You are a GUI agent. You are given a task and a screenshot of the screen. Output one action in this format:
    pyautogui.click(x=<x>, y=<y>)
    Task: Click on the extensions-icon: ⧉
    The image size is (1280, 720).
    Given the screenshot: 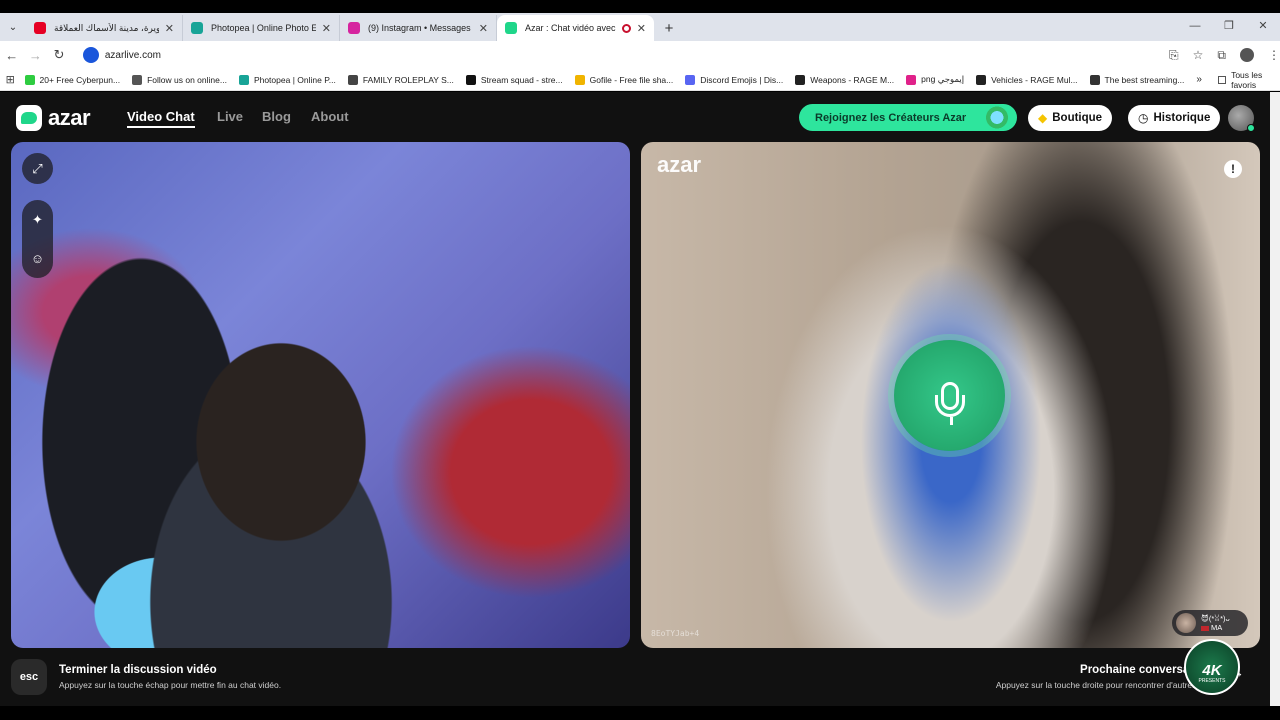 What is the action you would take?
    pyautogui.click(x=1221, y=55)
    